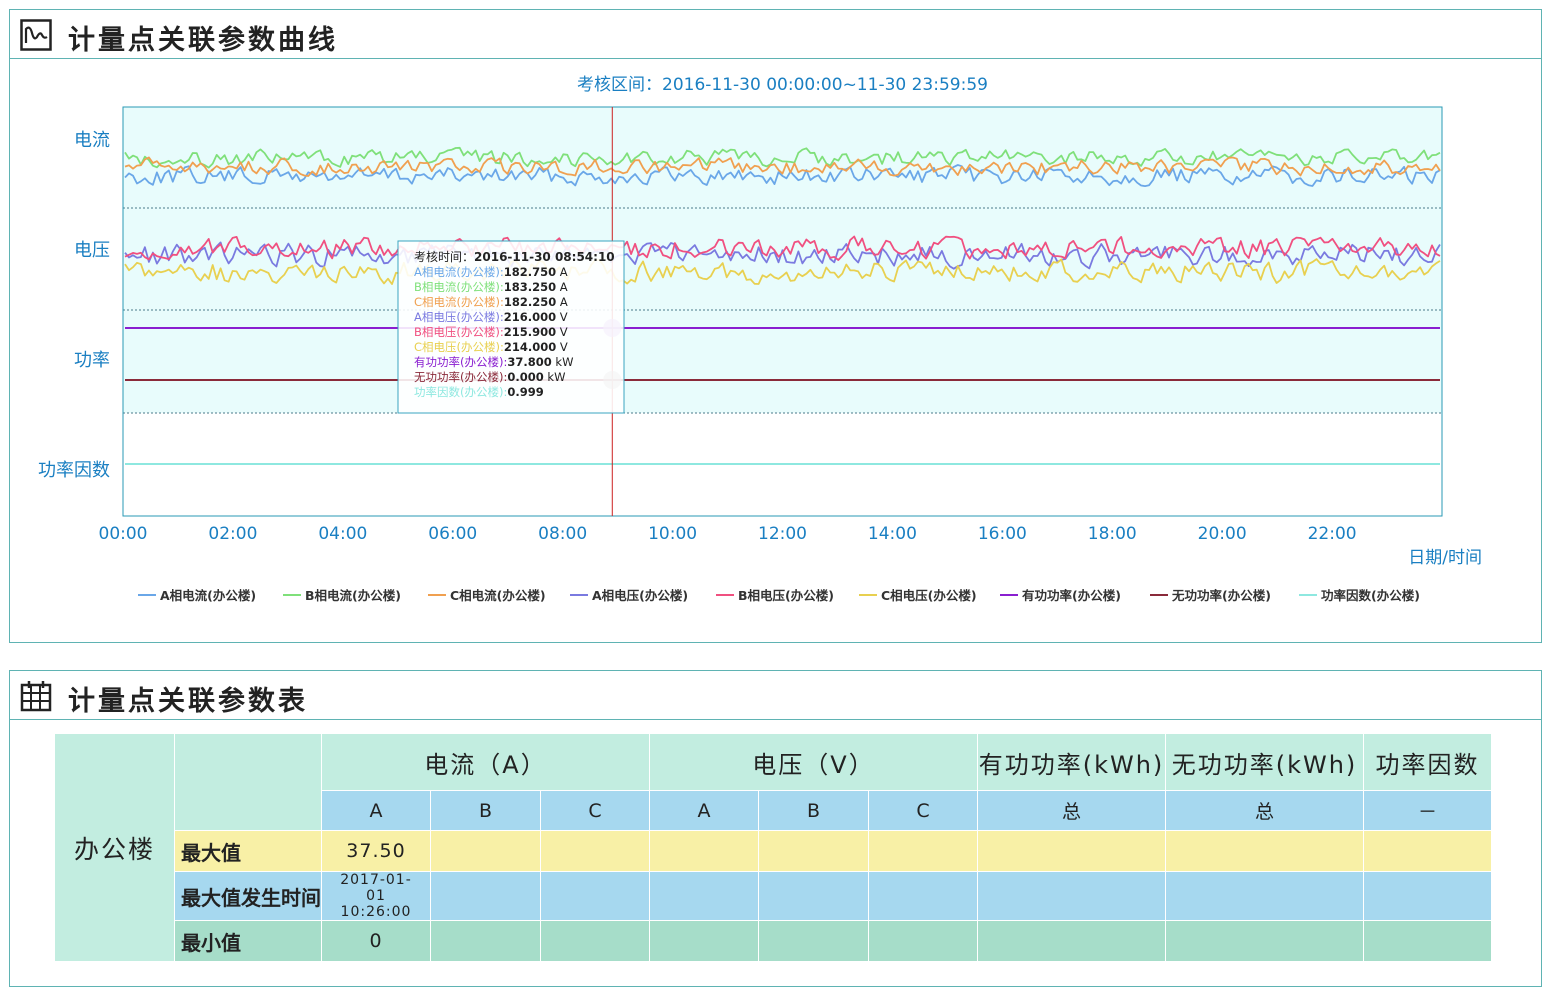 The width and height of the screenshot is (1551, 996). Describe the element at coordinates (514, 257) in the screenshot. I see `tooltip-time: 考核时间：2016-11-30 08:54:10` at that location.